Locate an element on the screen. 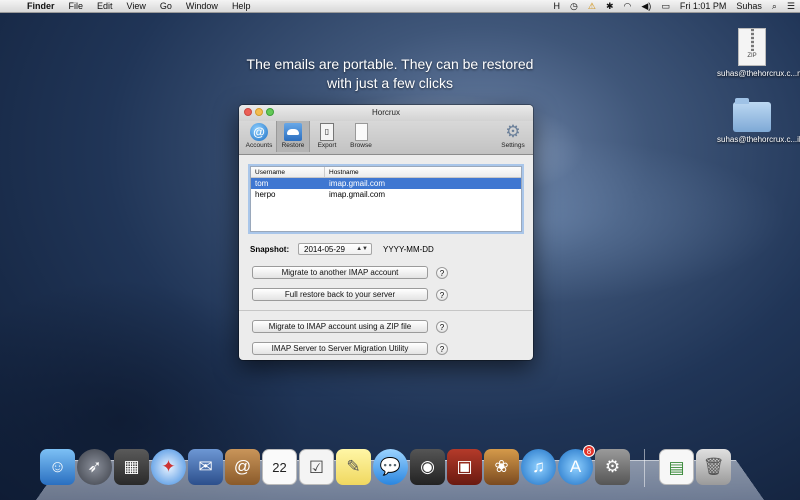  zip-file-icon: ZIP is located at coordinates (752, 47).